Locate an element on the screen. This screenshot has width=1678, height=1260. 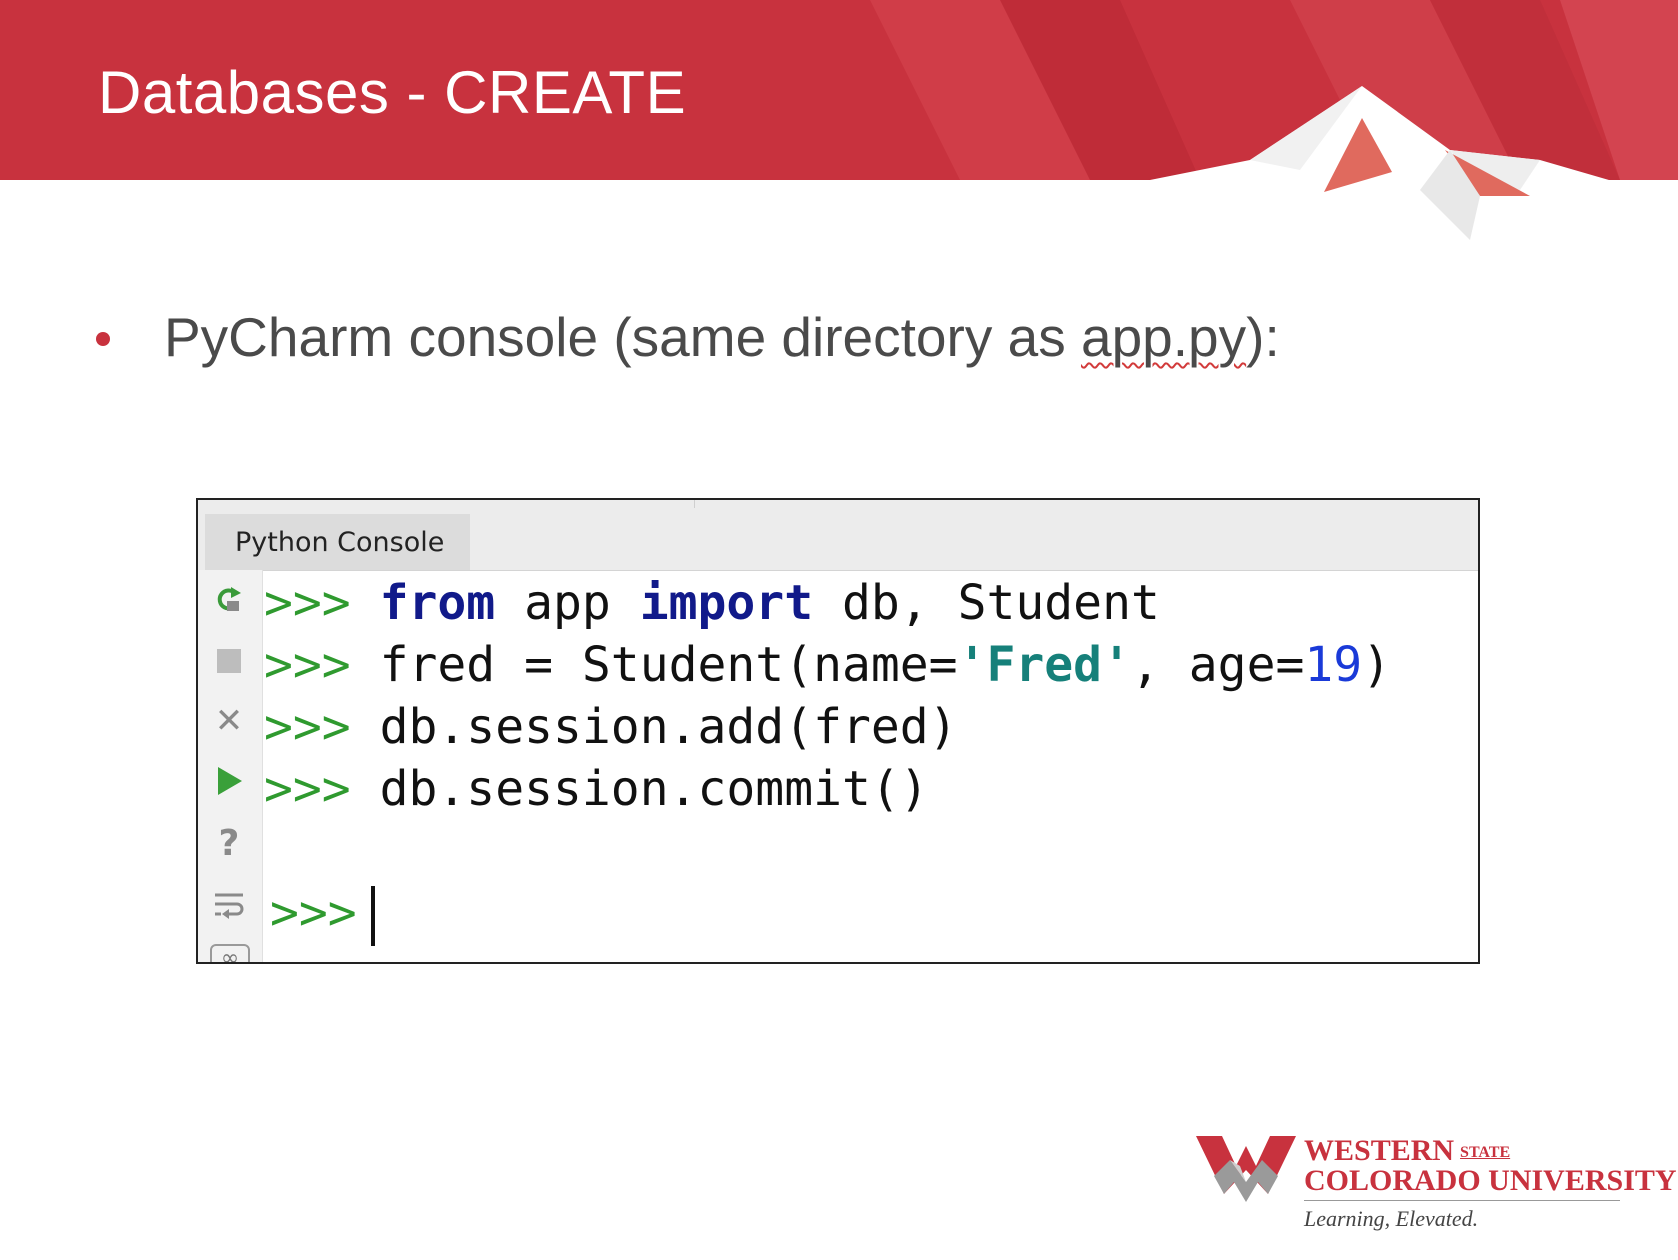
logo-divider is located at coordinates (1462, 1200).